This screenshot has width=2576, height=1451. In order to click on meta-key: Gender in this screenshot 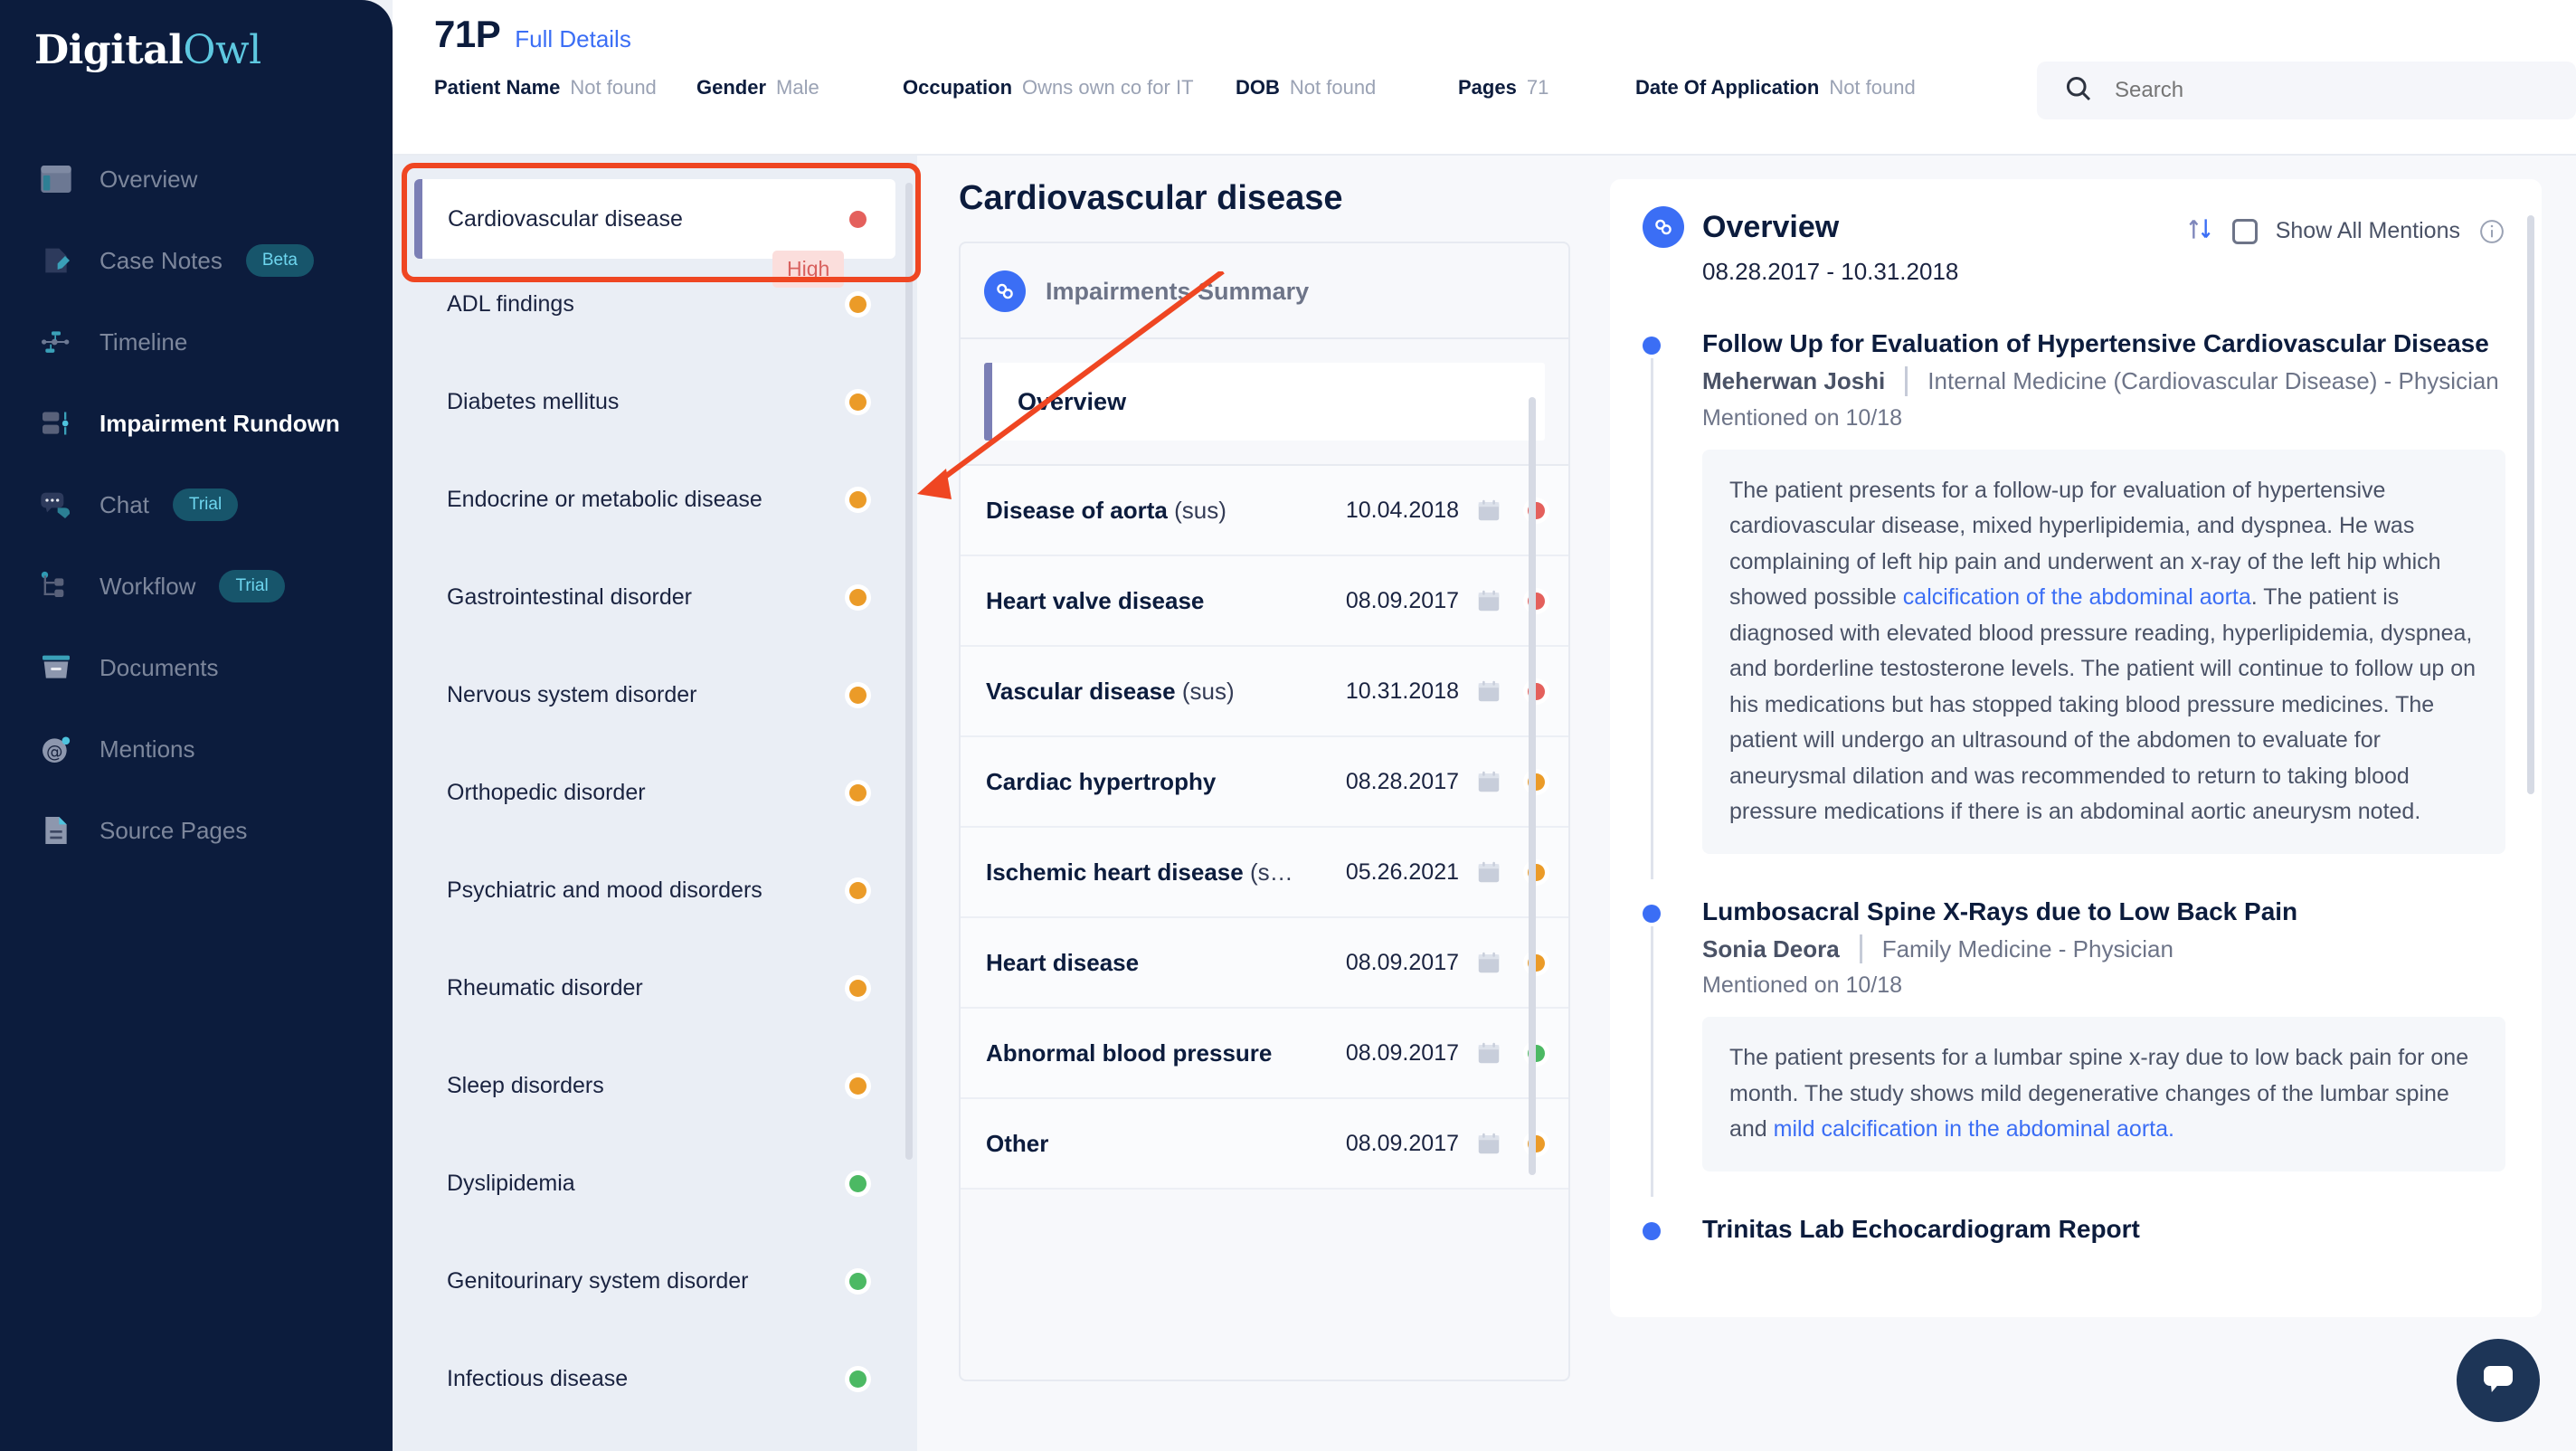, I will do `click(731, 87)`.